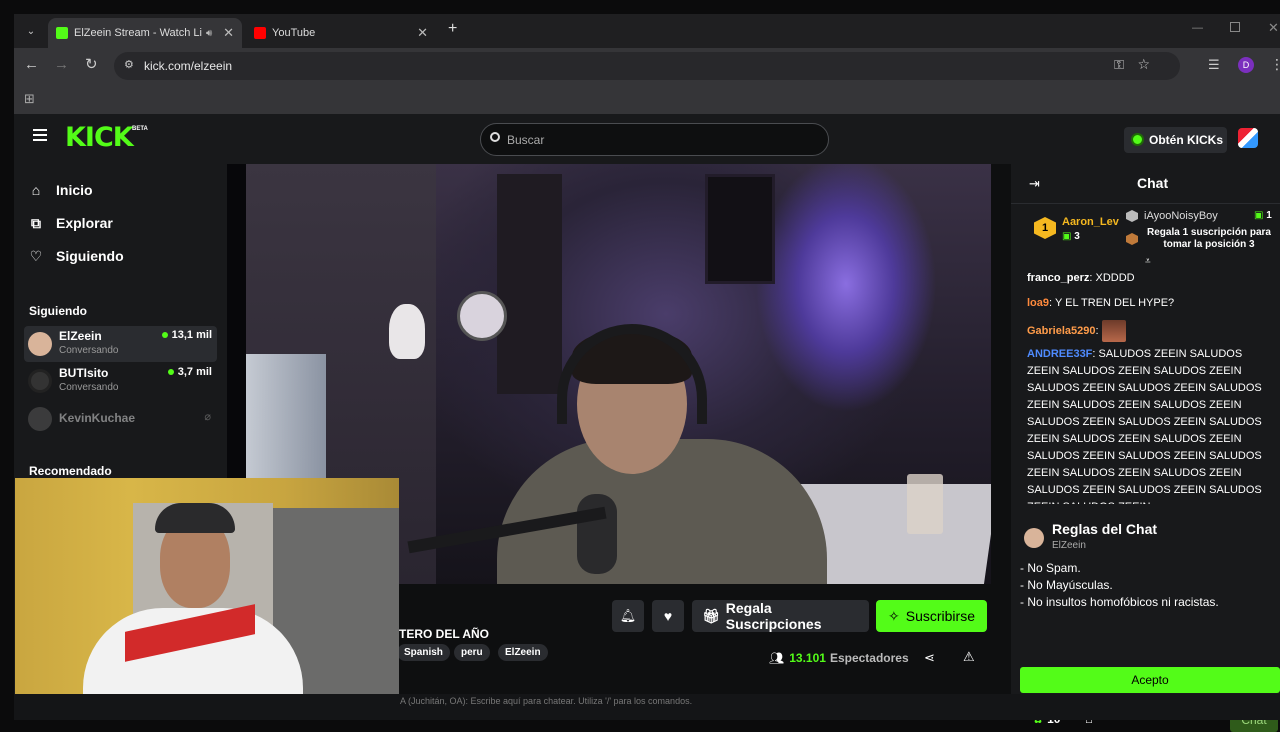 This screenshot has height=732, width=1280. What do you see at coordinates (931, 616) in the screenshot?
I see `subscribe-button: ✧ Suscribirse` at bounding box center [931, 616].